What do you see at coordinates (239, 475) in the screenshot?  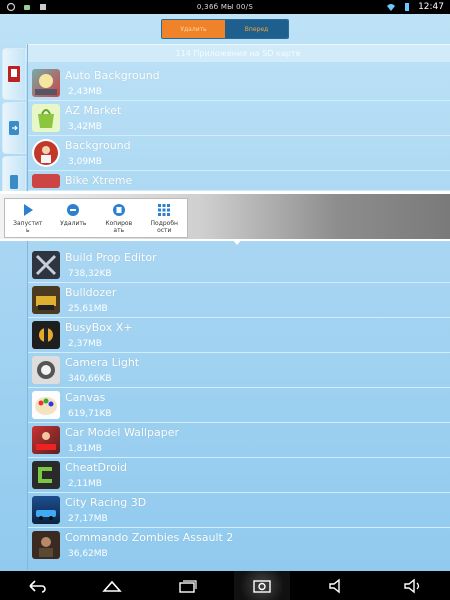 I see `list-item: CheatDroid 2,11MB` at bounding box center [239, 475].